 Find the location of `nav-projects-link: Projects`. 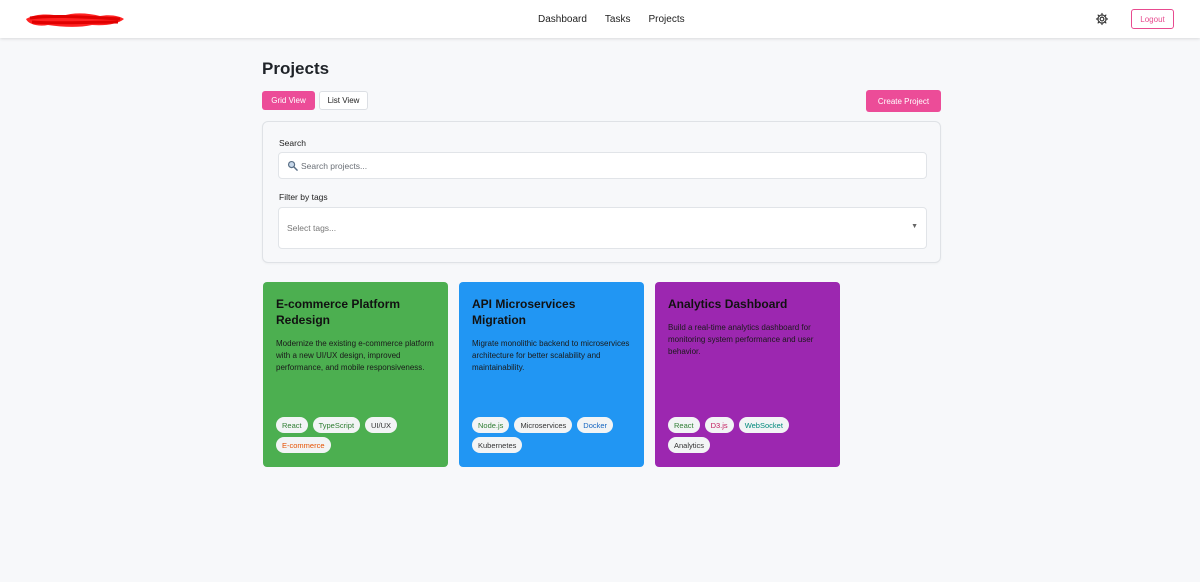

nav-projects-link: Projects is located at coordinates (666, 19).